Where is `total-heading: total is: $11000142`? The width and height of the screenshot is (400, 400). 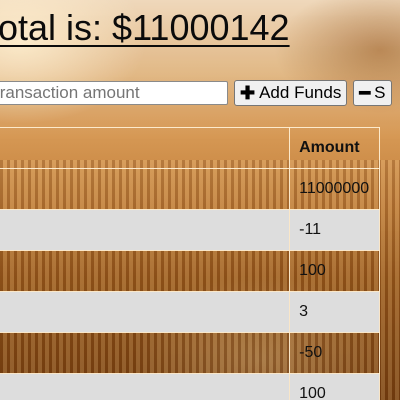
total-heading: total is: $11000142 is located at coordinates (145, 27).